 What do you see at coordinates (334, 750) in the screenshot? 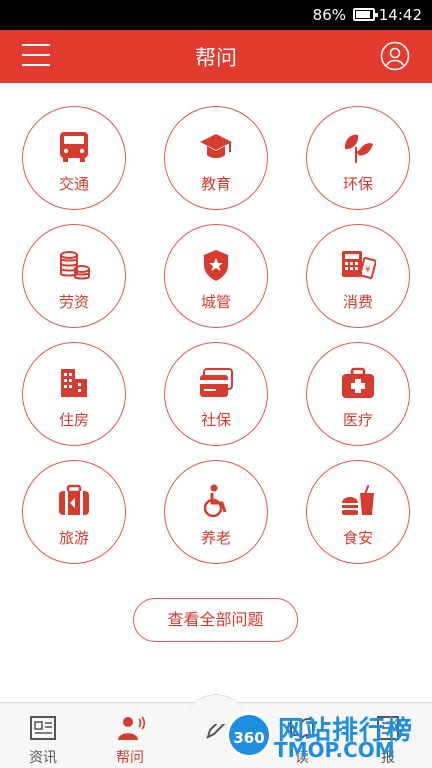
I see `watermark-en-text: TMOP.COM` at bounding box center [334, 750].